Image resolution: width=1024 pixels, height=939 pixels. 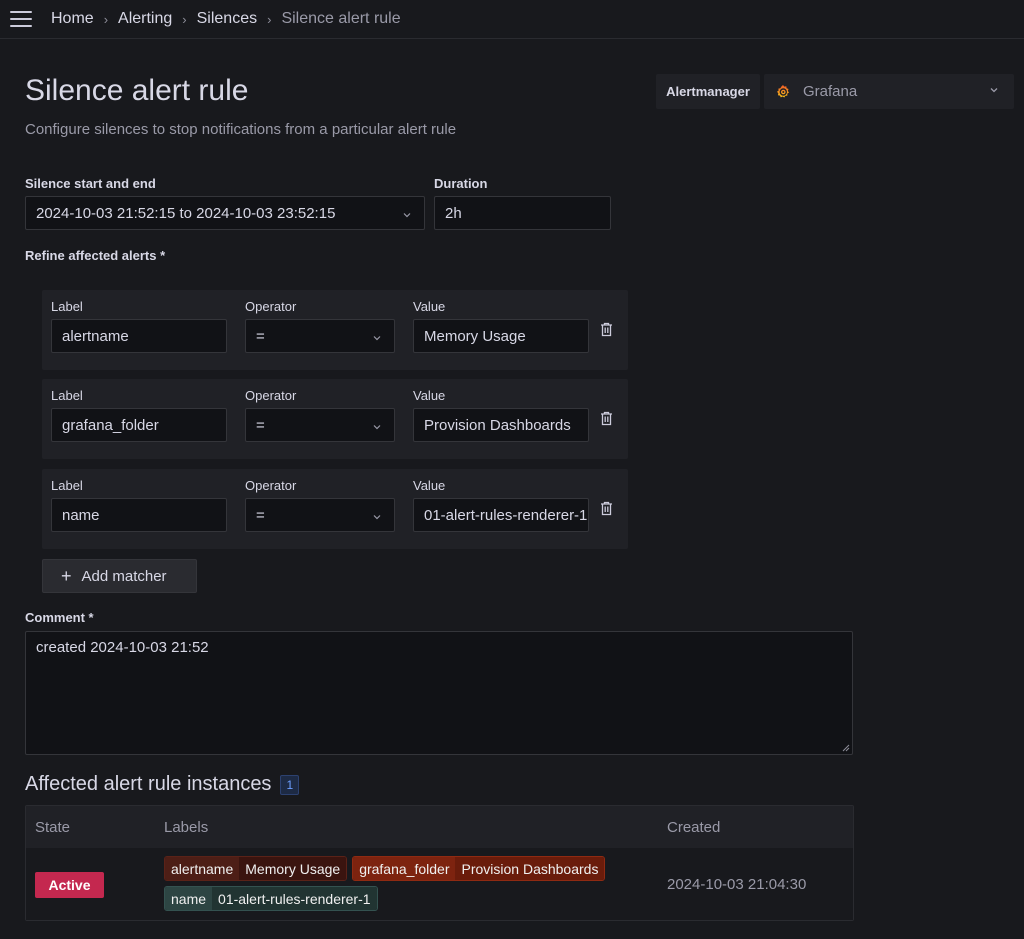 I want to click on label-chip: grafana_folder Provision Dashboards, so click(x=479, y=868).